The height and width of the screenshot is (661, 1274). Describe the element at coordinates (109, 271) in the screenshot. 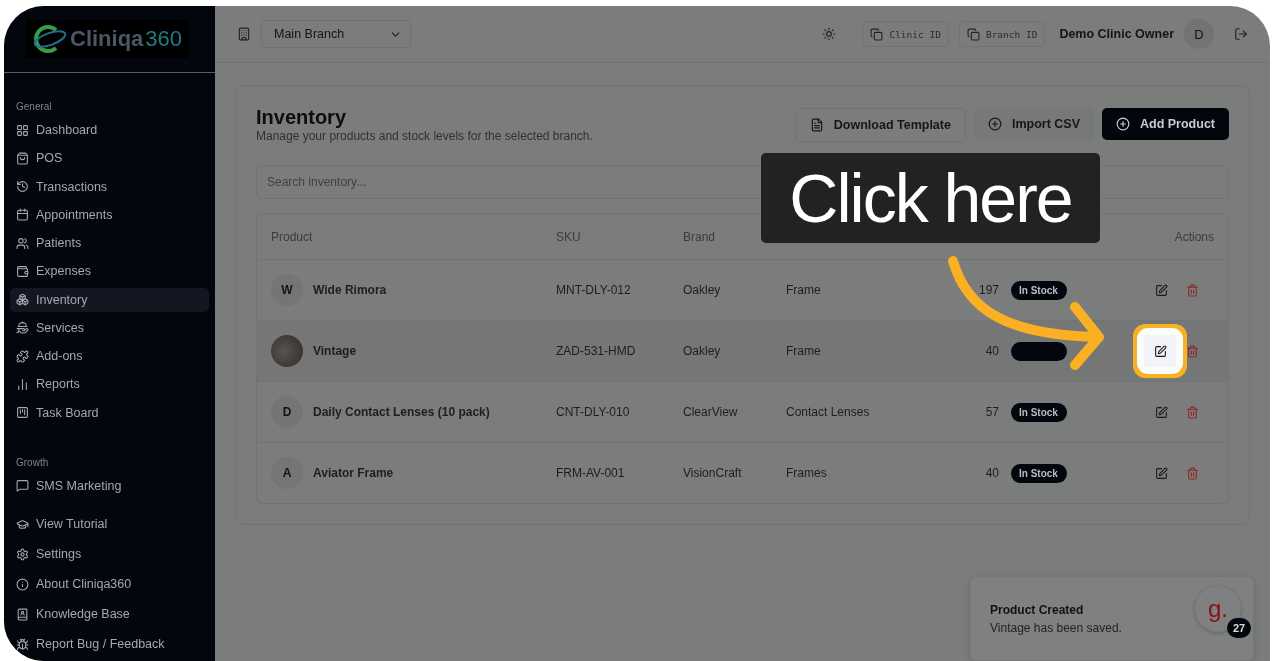

I see `sidebar-item: Expenses` at that location.